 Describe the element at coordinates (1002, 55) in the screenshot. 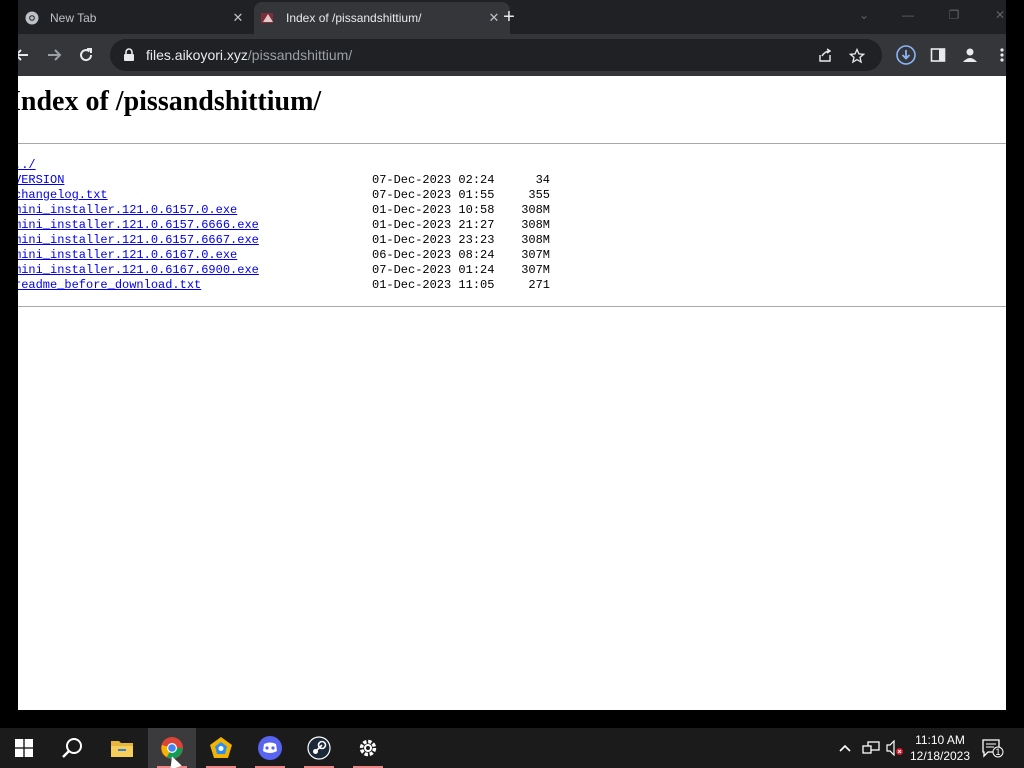

I see `kebab-menu-icon` at that location.